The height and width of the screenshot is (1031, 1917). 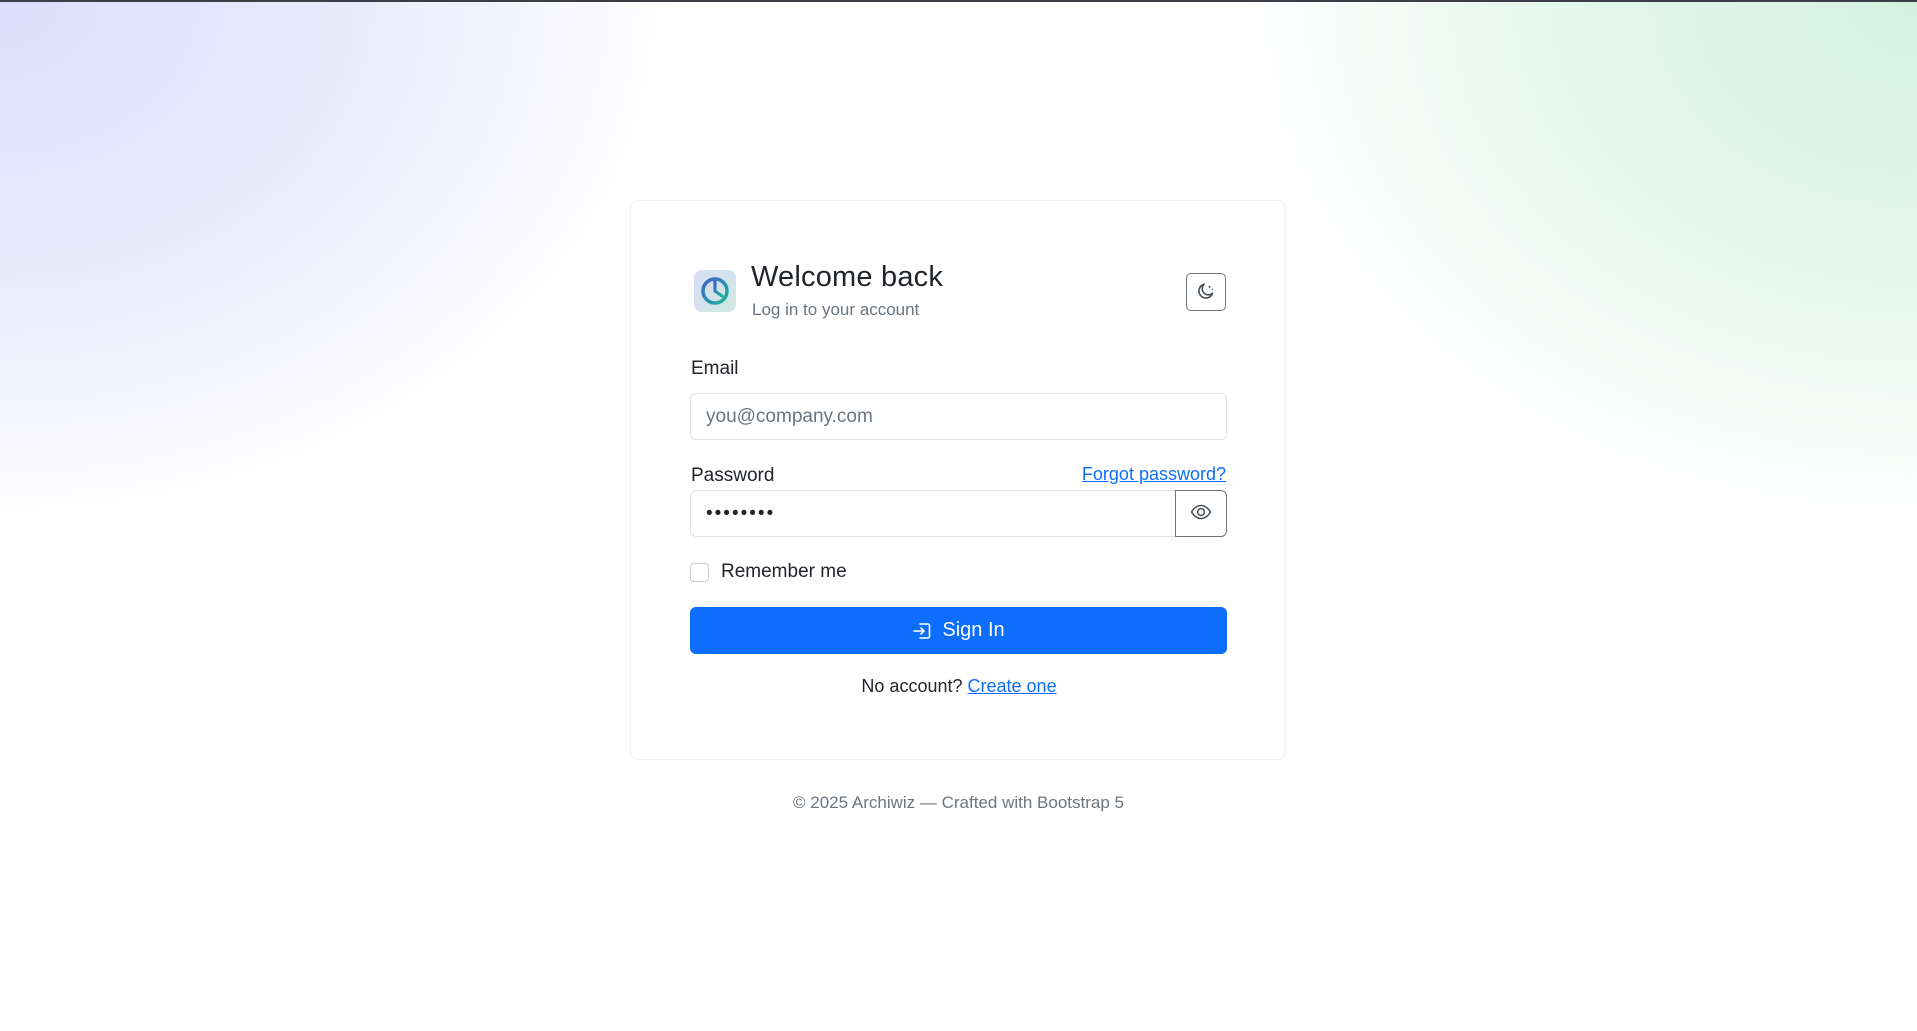 I want to click on sign-in-label: Sign In, so click(x=973, y=630).